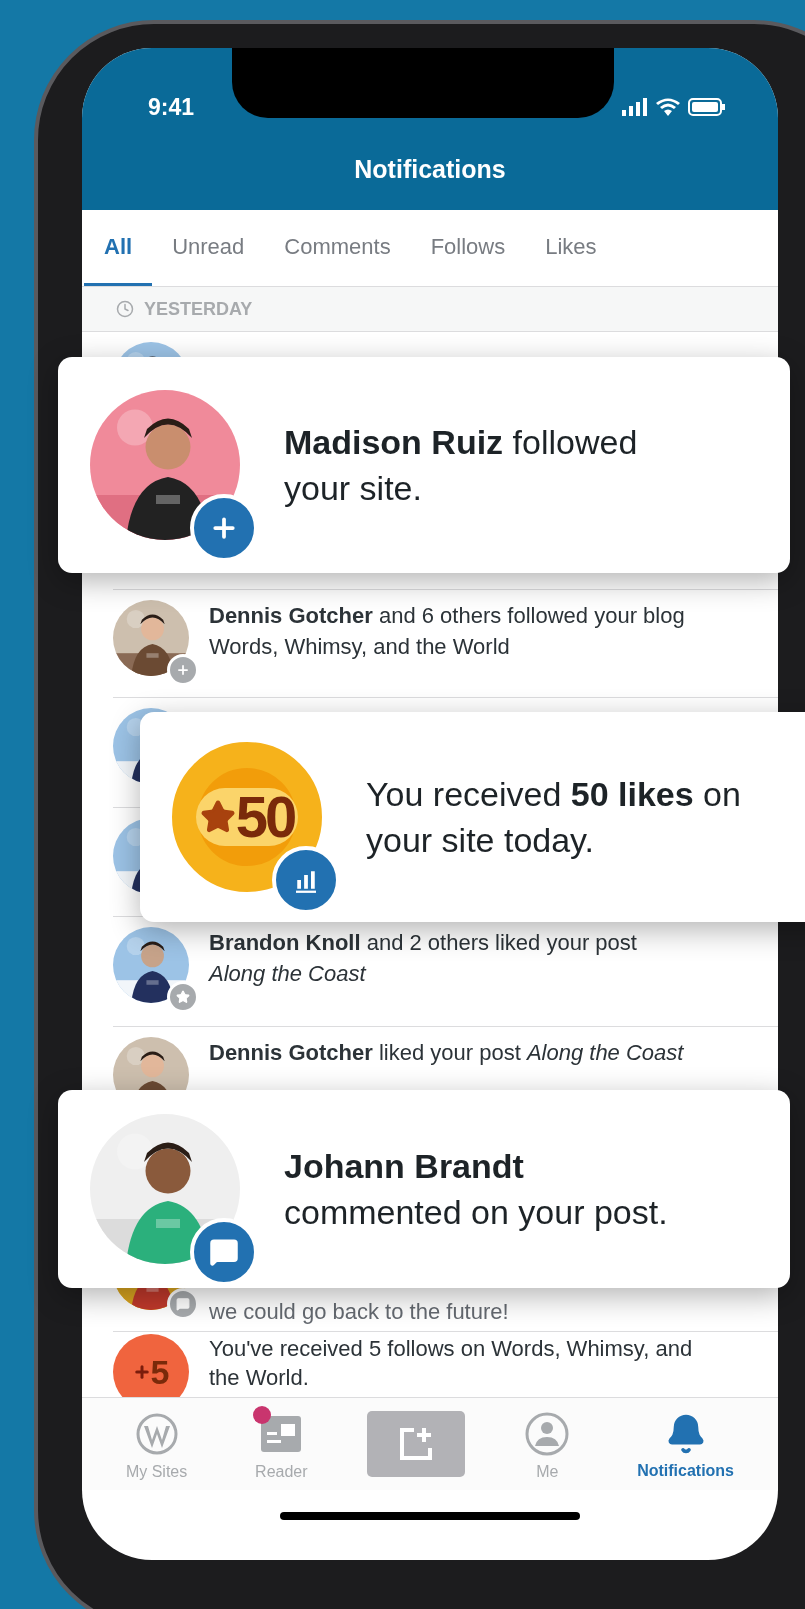  What do you see at coordinates (430, 169) in the screenshot?
I see `screen-title: Notifications` at bounding box center [430, 169].